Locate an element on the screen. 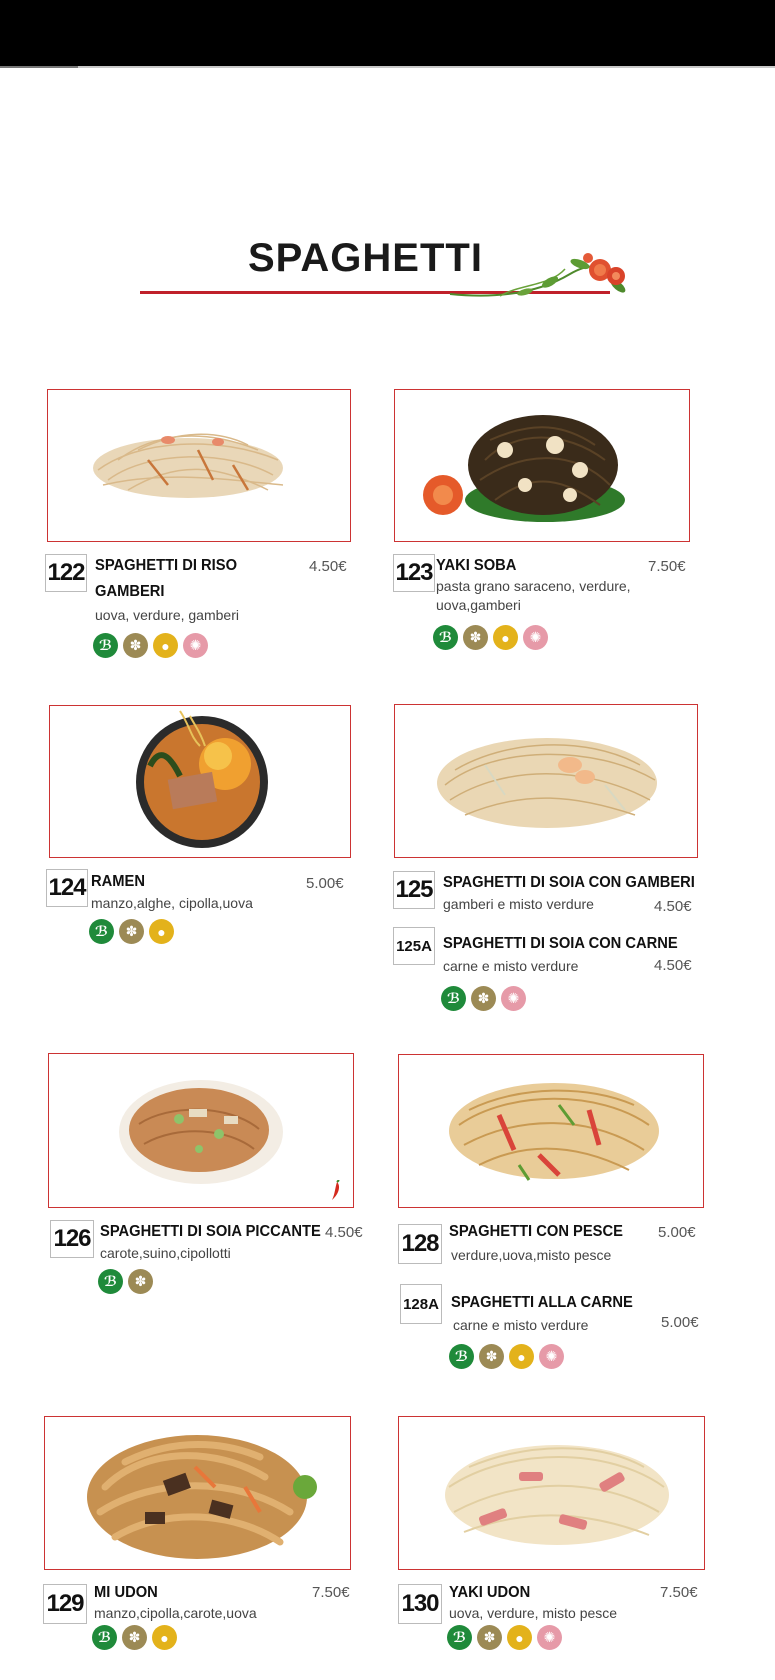  item-number-126: 126 is located at coordinates (72, 1239).